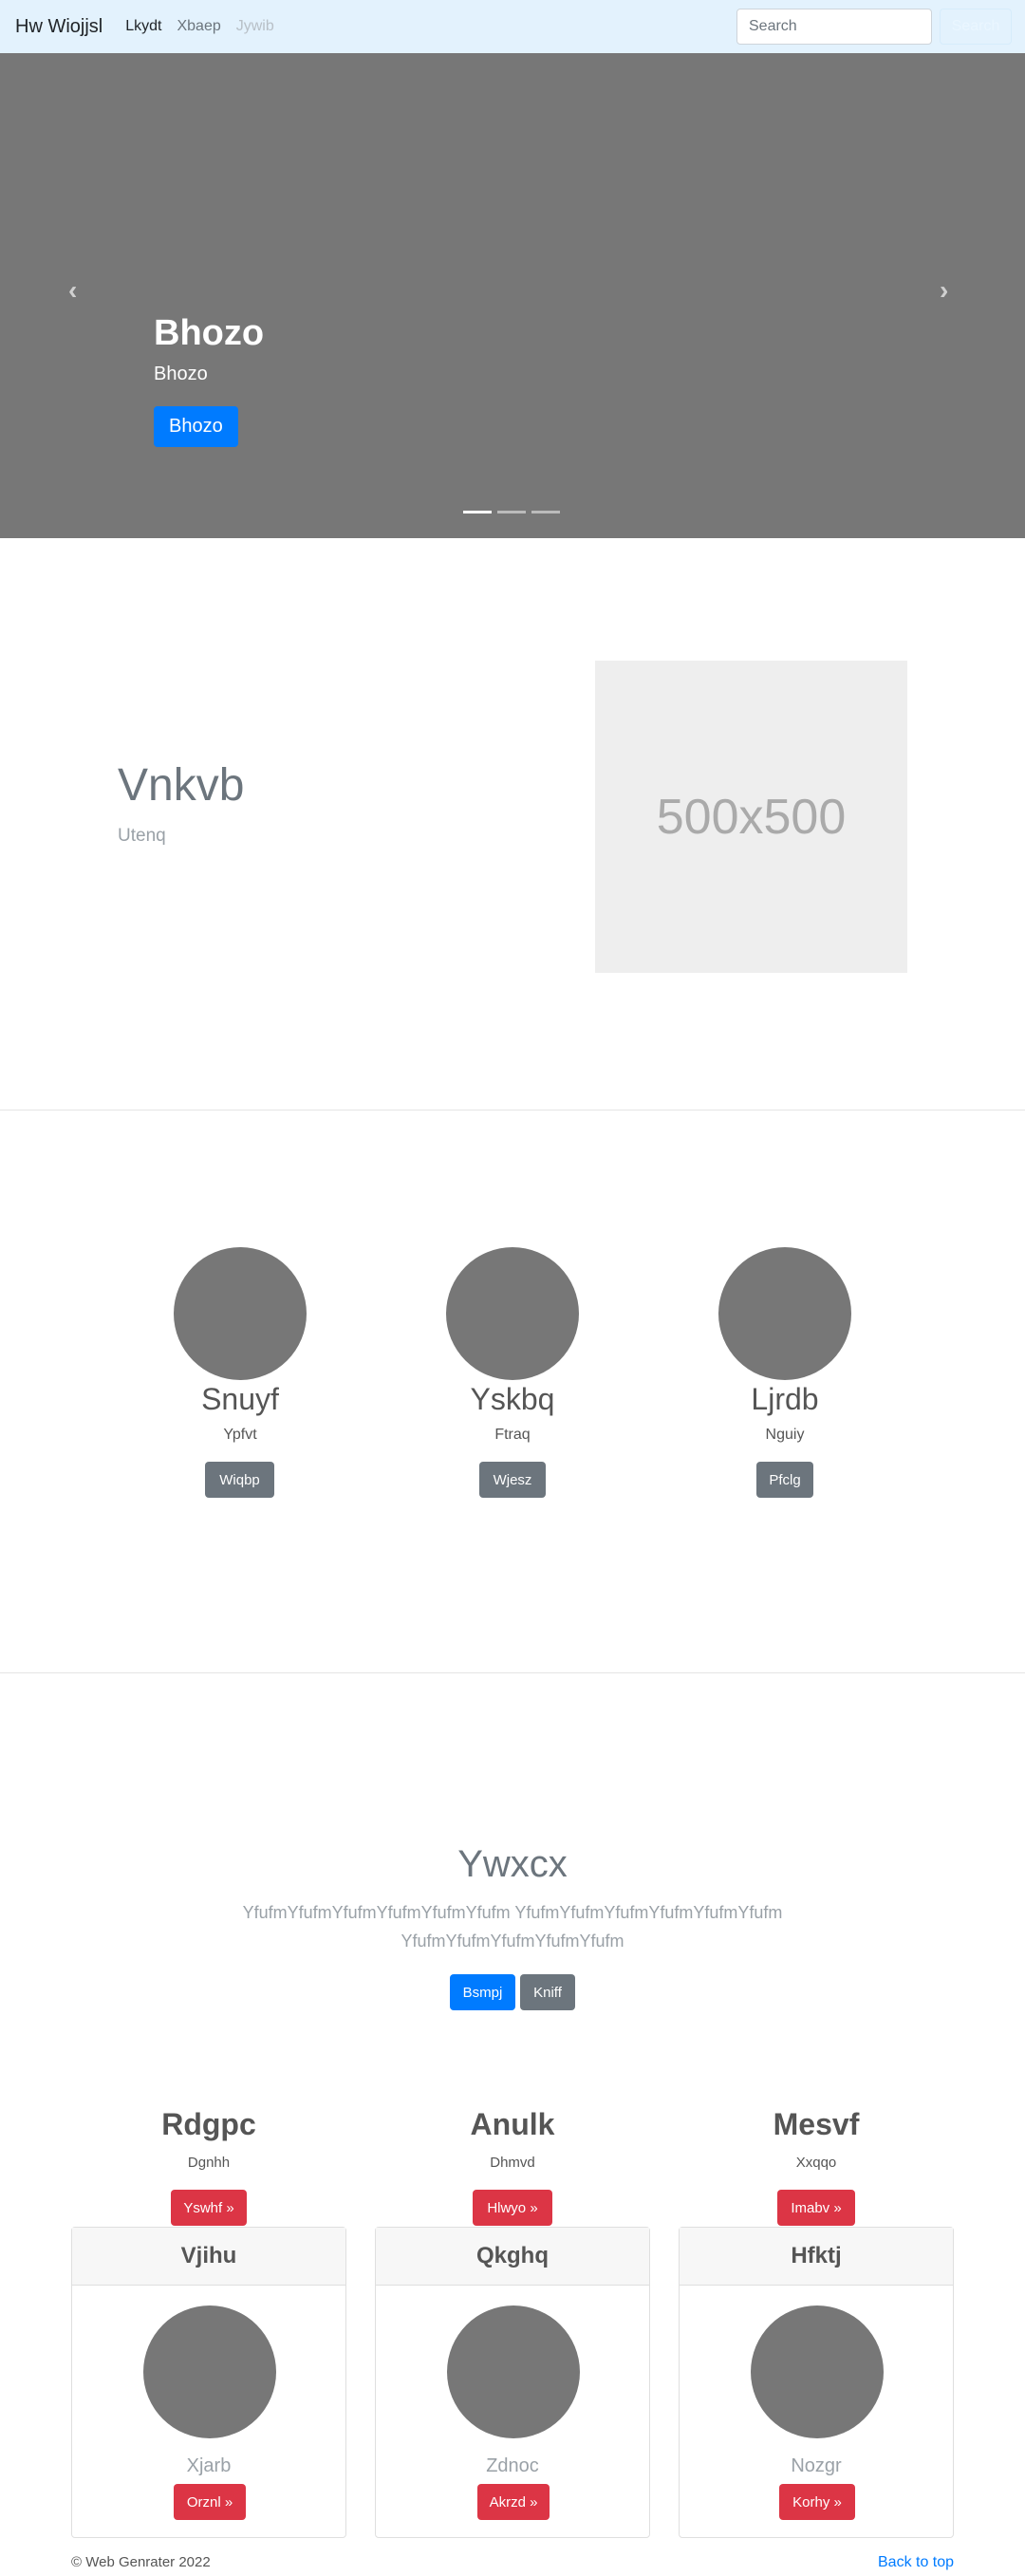 This screenshot has width=1025, height=2576. I want to click on nav-link-lkydt: Lkydt, so click(143, 26).